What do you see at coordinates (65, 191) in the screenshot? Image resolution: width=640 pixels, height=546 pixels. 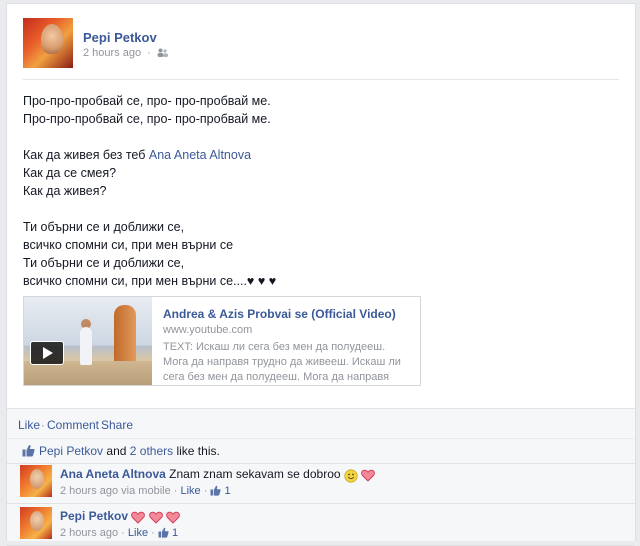 I see `message-line: Как да живея?` at bounding box center [65, 191].